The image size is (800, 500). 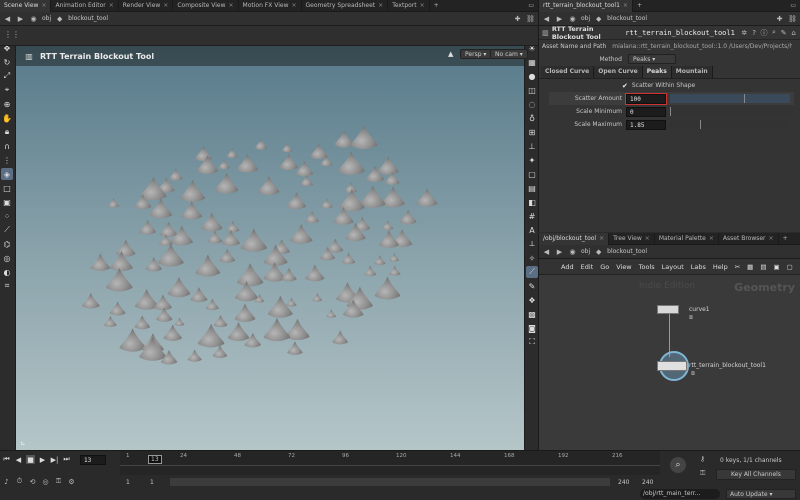 I want to click on ghost-icon: ◌, so click(x=532, y=104).